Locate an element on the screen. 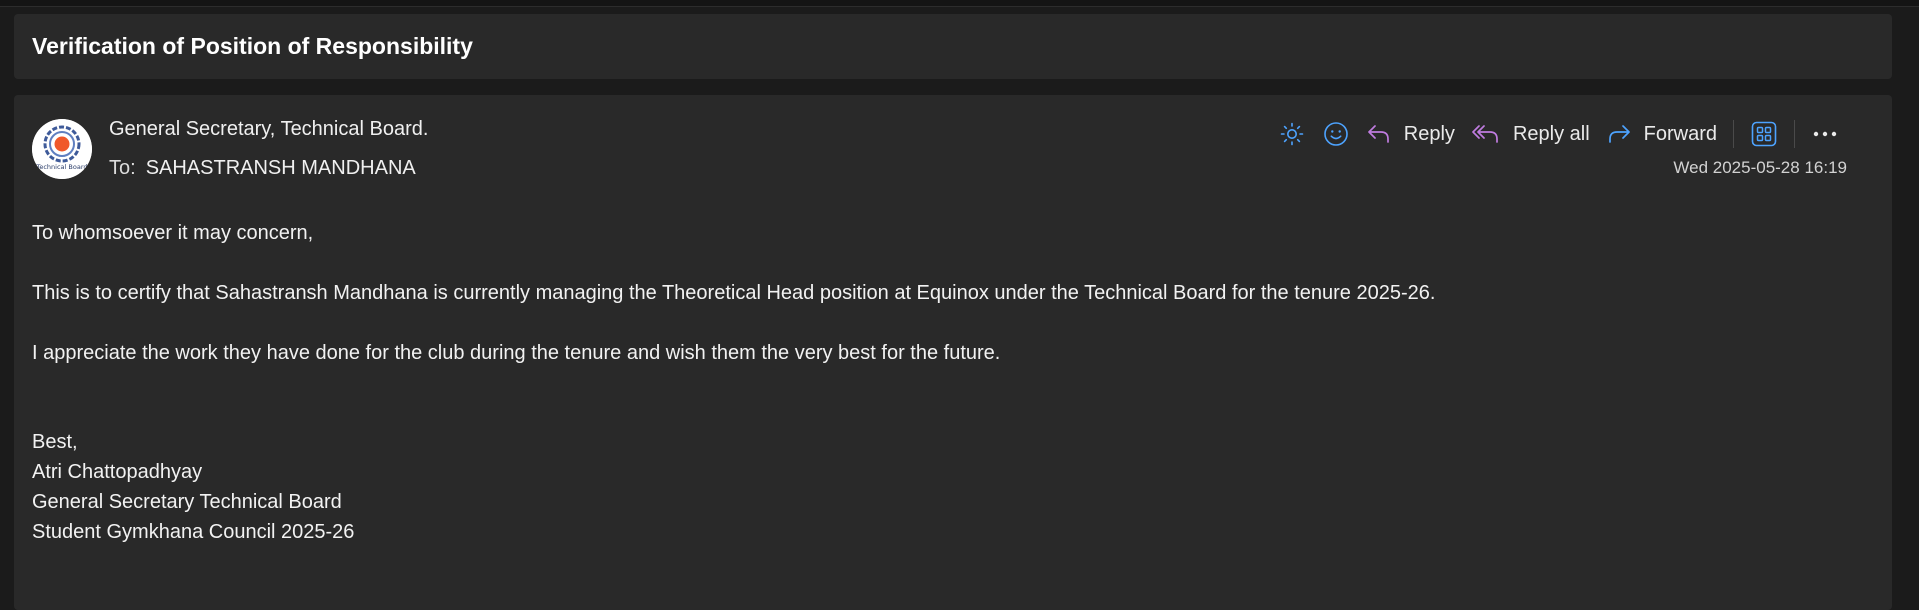 The height and width of the screenshot is (610, 1919). sender-avatar: Technical Board is located at coordinates (62, 149).